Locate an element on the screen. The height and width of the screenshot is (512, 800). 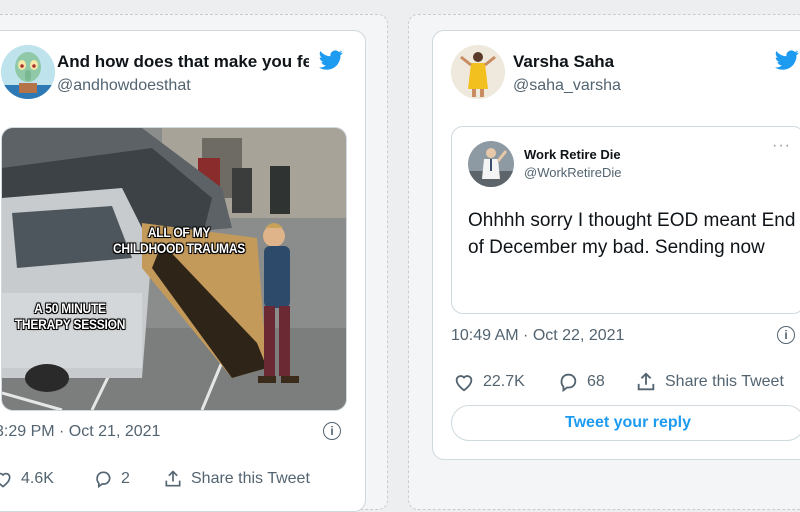
meme-label-bottom: A 50 MINUTE THERAPY SESSION is located at coordinates (70, 316).